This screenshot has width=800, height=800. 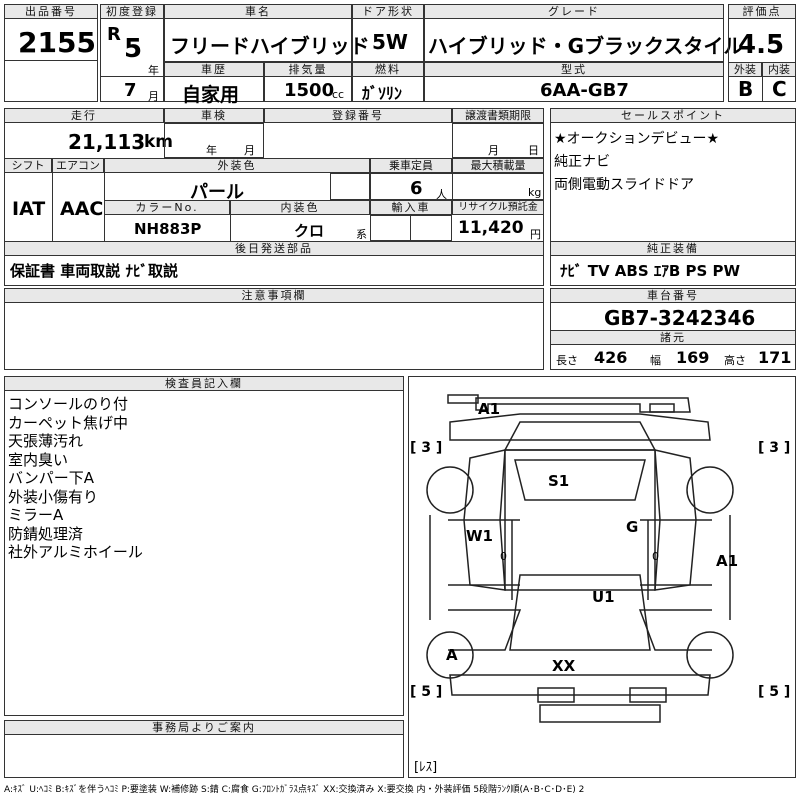 I want to click on damage-mark: A, so click(x=452, y=655).